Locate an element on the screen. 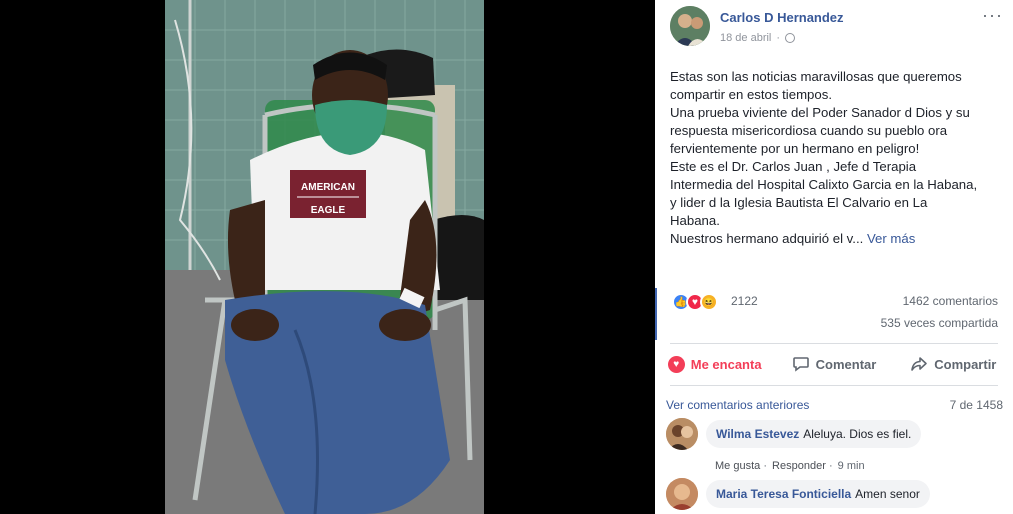  comment-text: Amen senor is located at coordinates (887, 494).